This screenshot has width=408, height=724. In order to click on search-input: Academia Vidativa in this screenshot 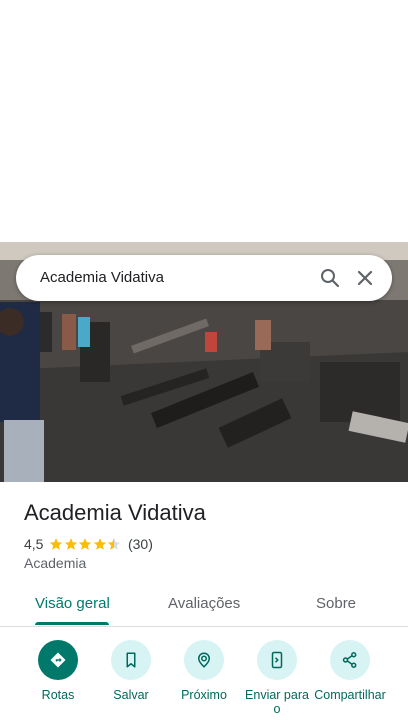, I will do `click(102, 277)`.